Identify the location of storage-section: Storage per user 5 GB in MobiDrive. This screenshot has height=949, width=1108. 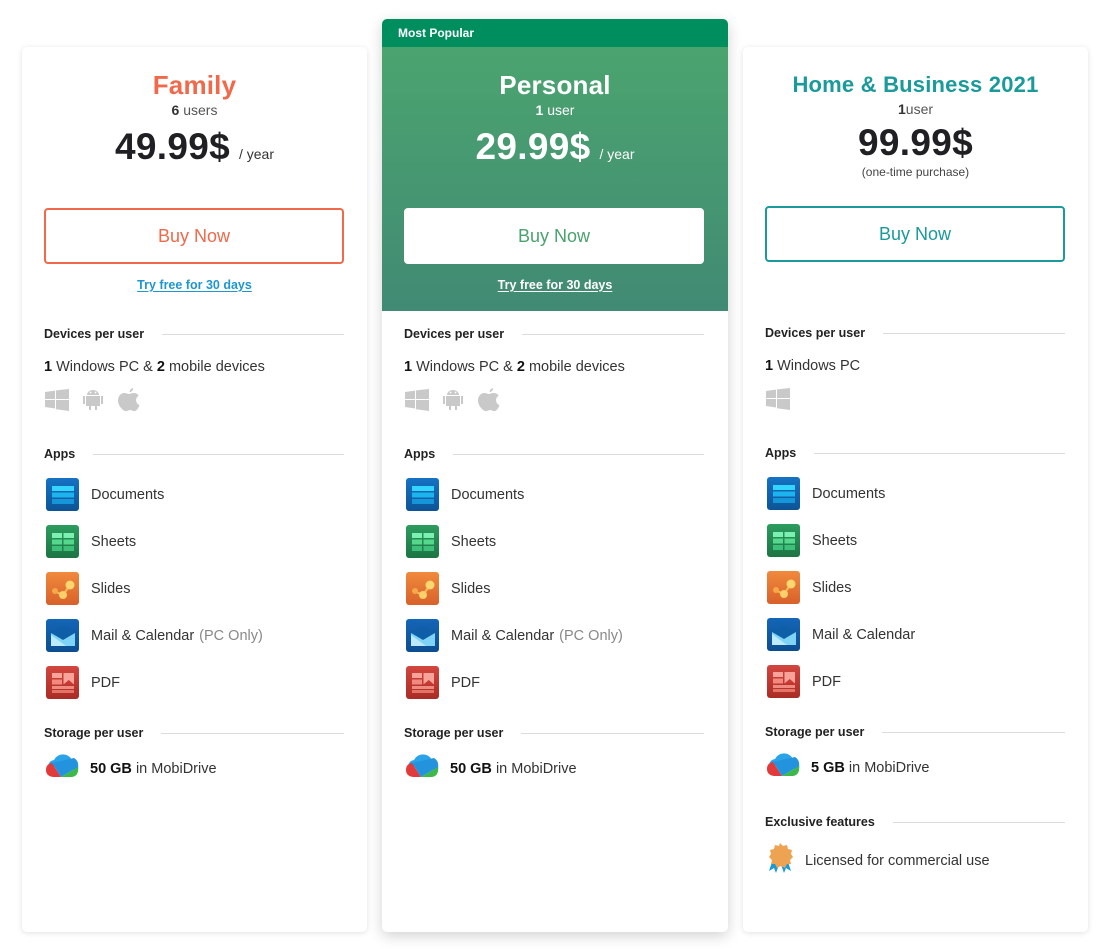
(915, 753).